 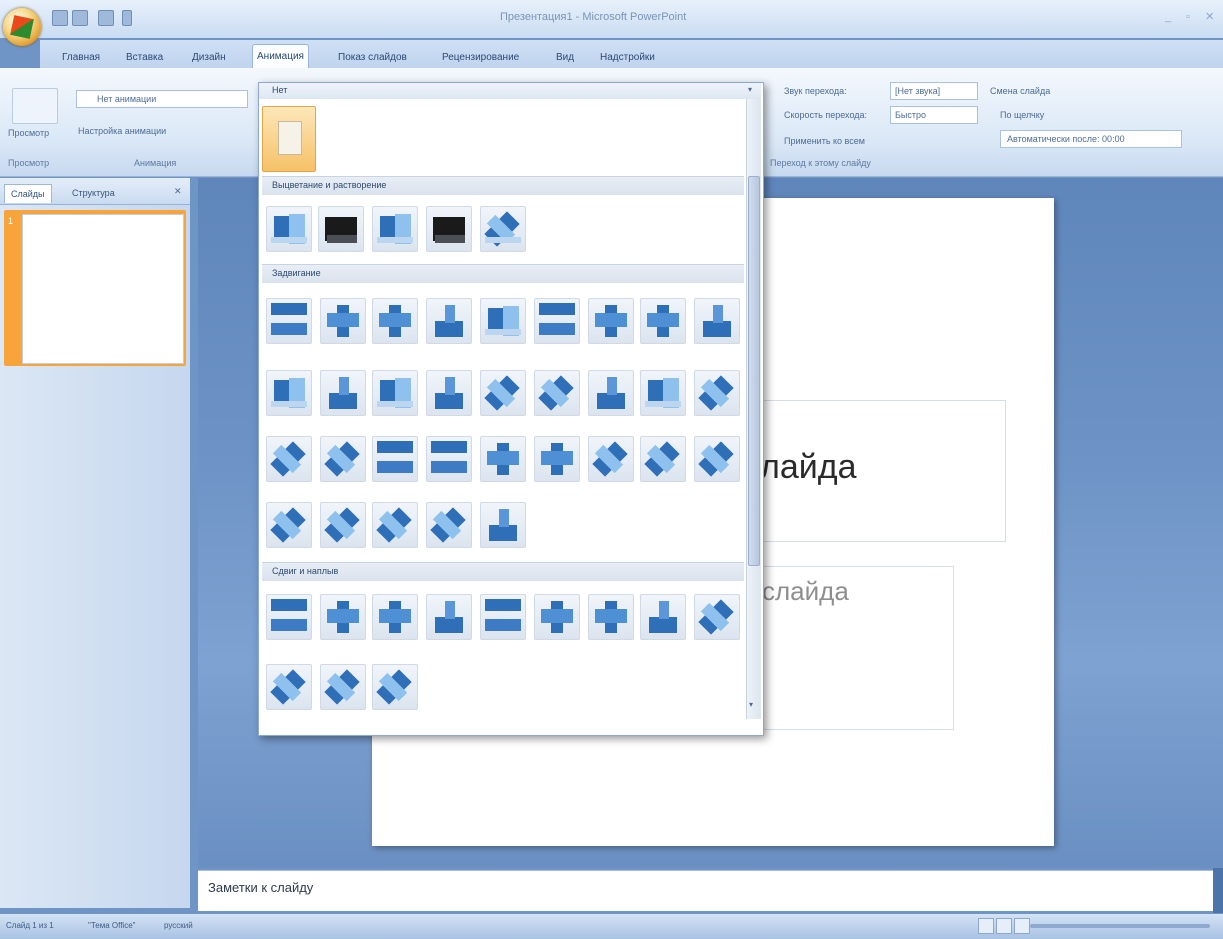 What do you see at coordinates (480, 58) in the screenshot?
I see `tab-review: Рецензирование` at bounding box center [480, 58].